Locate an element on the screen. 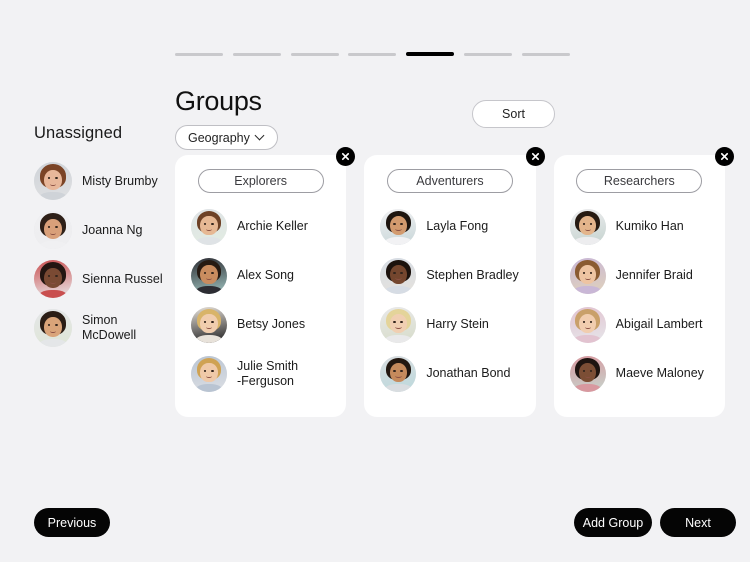 The image size is (750, 562). chevron-down-icon is located at coordinates (260, 135).